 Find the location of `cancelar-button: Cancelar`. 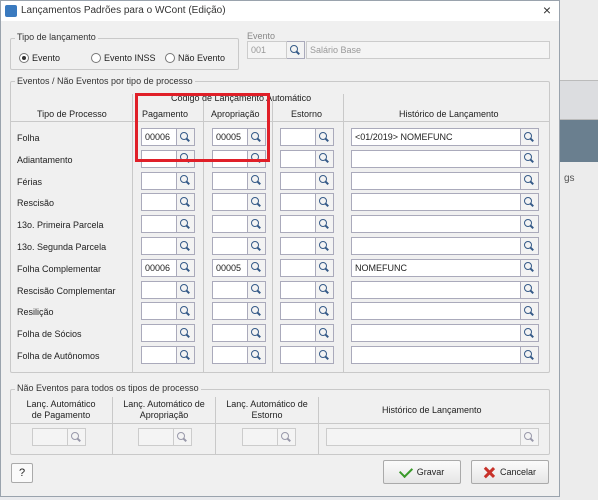

cancelar-button: Cancelar is located at coordinates (510, 472).